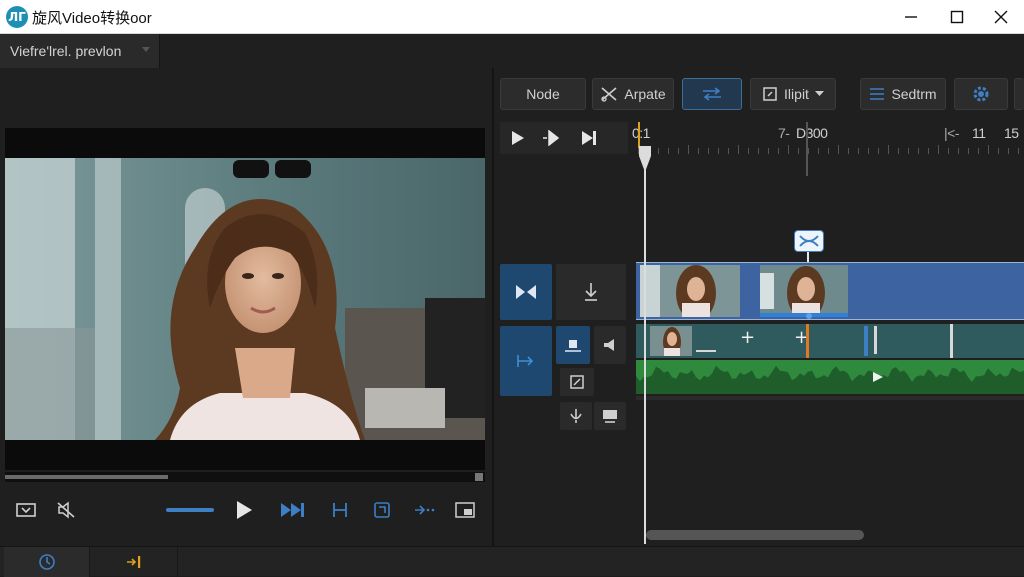 This screenshot has width=1024, height=577. Describe the element at coordinates (47, 562) in the screenshot. I see `status-tab-timer` at that location.